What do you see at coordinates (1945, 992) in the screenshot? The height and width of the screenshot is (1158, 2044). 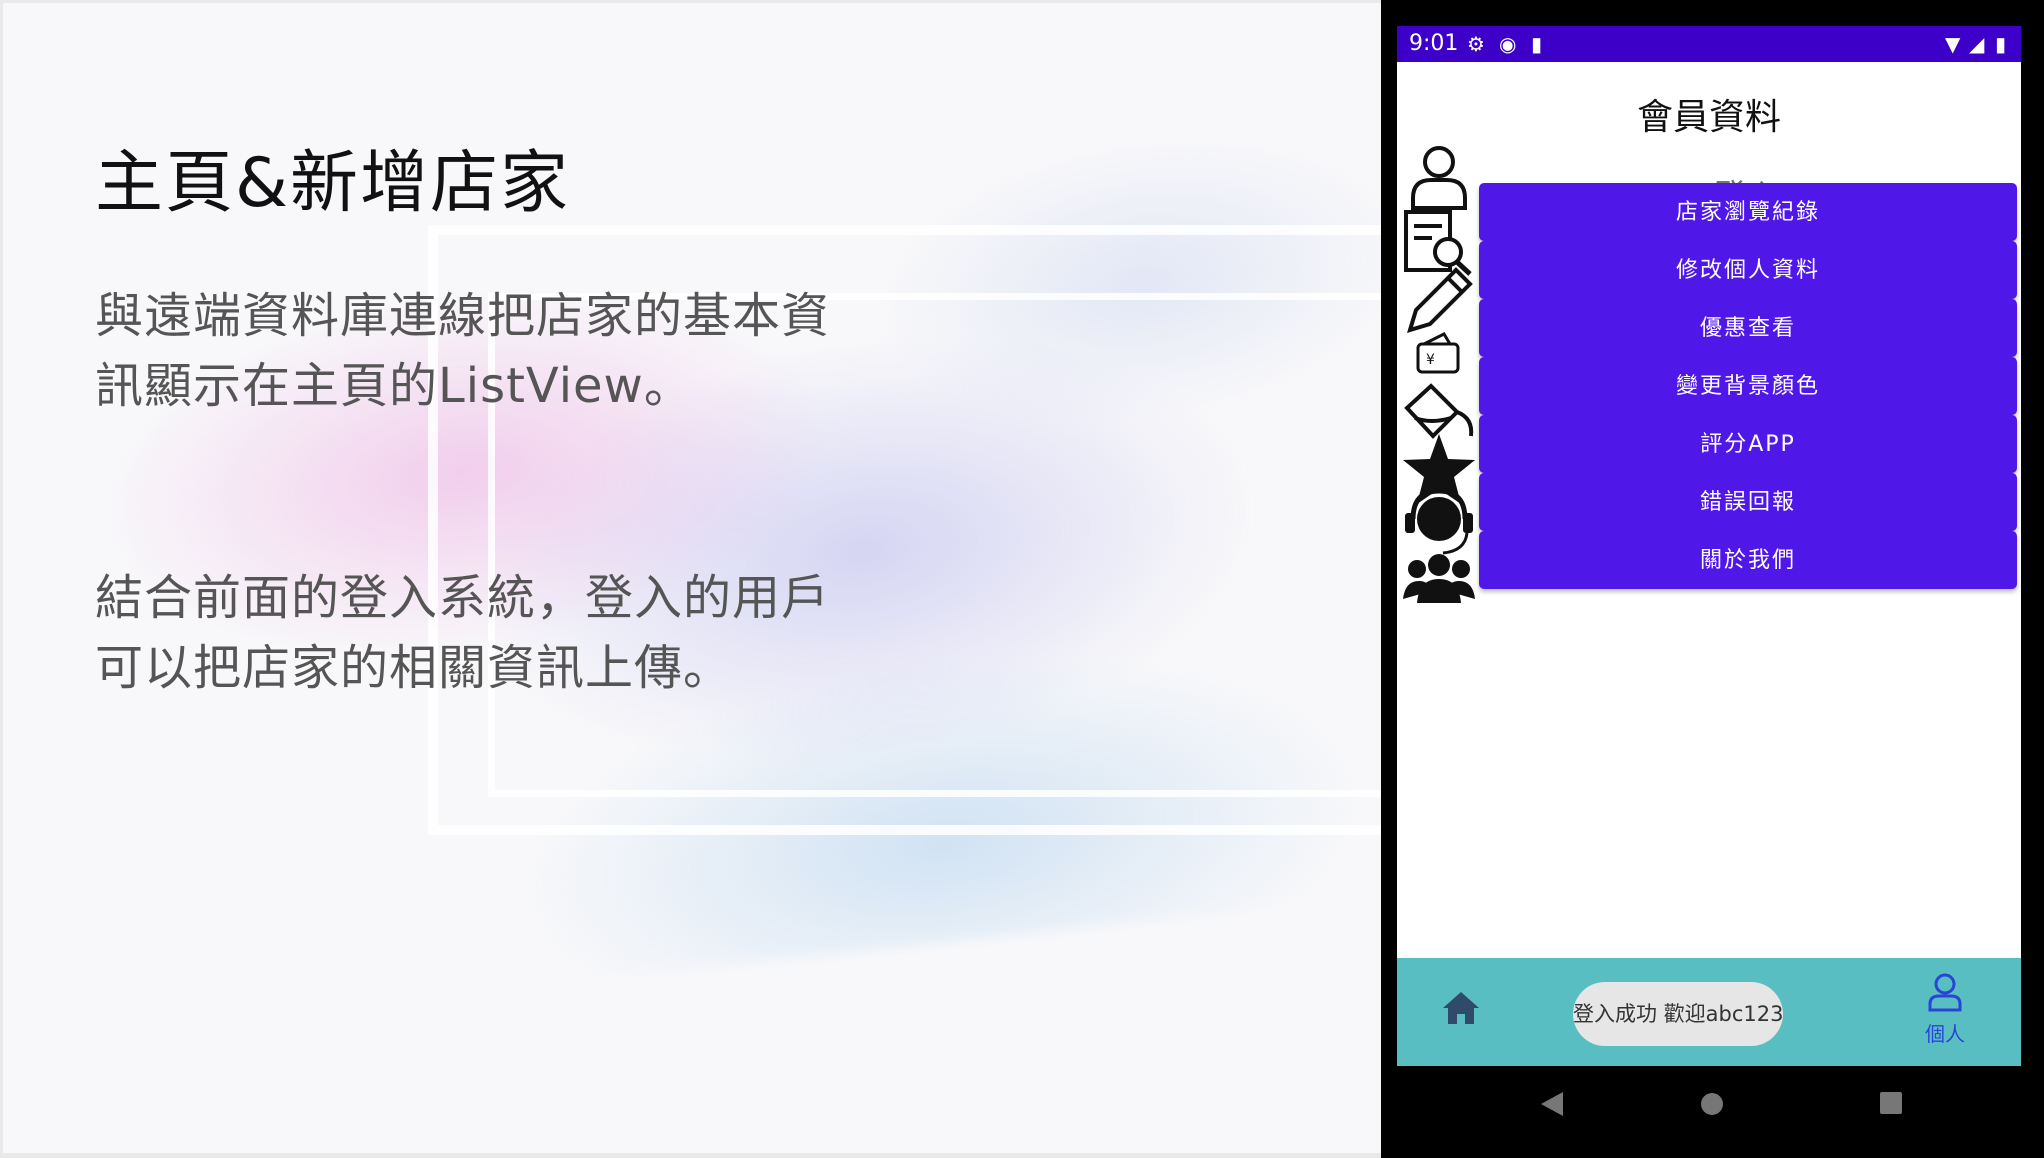 I see `person-icon` at bounding box center [1945, 992].